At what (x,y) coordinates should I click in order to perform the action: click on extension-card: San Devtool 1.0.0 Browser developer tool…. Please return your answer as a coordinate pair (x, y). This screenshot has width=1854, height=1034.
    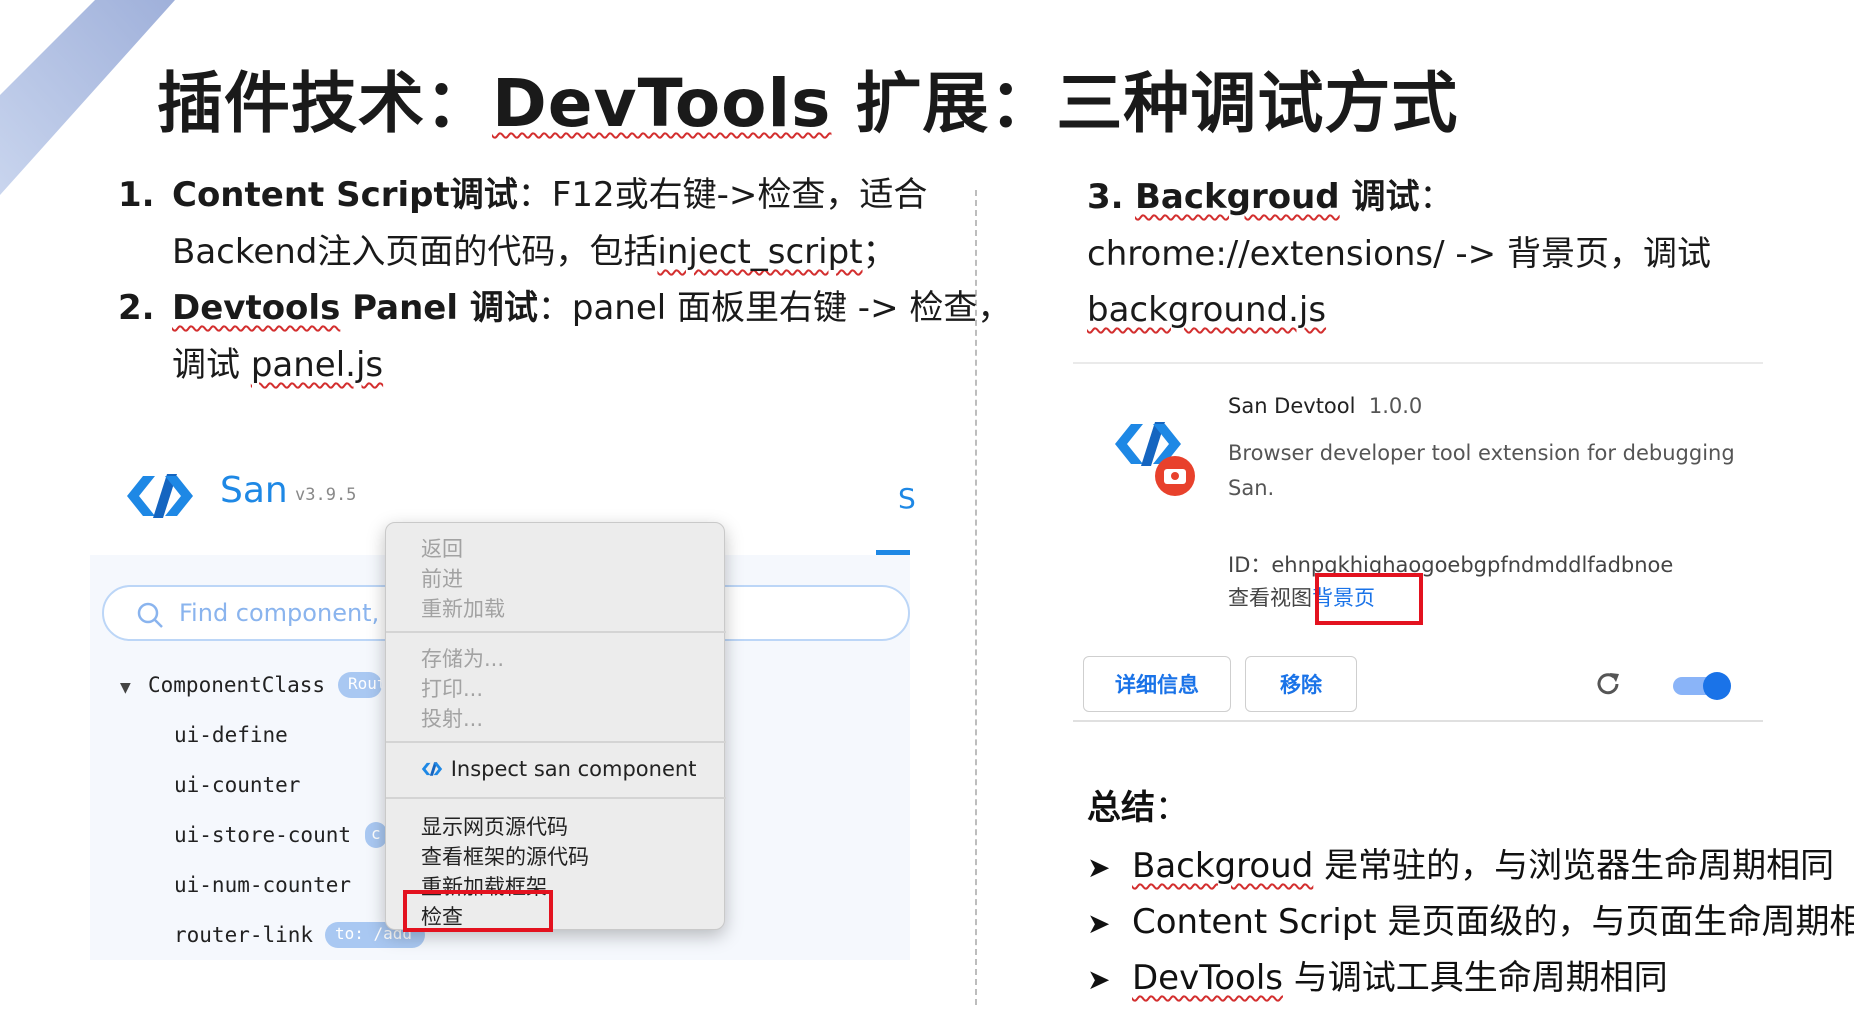
    Looking at the image, I should click on (1418, 542).